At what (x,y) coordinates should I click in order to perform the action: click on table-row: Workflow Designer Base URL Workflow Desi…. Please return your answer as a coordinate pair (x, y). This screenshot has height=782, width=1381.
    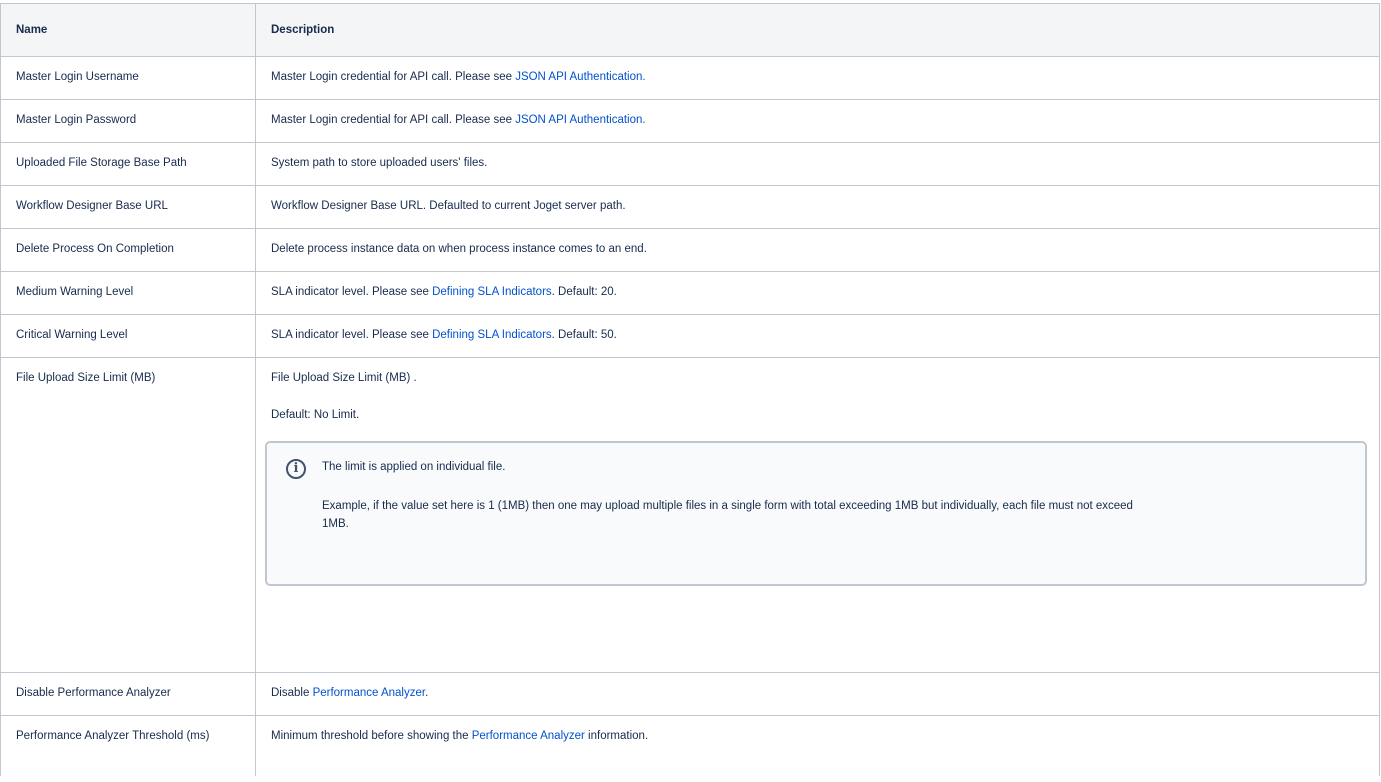
    Looking at the image, I should click on (690, 207).